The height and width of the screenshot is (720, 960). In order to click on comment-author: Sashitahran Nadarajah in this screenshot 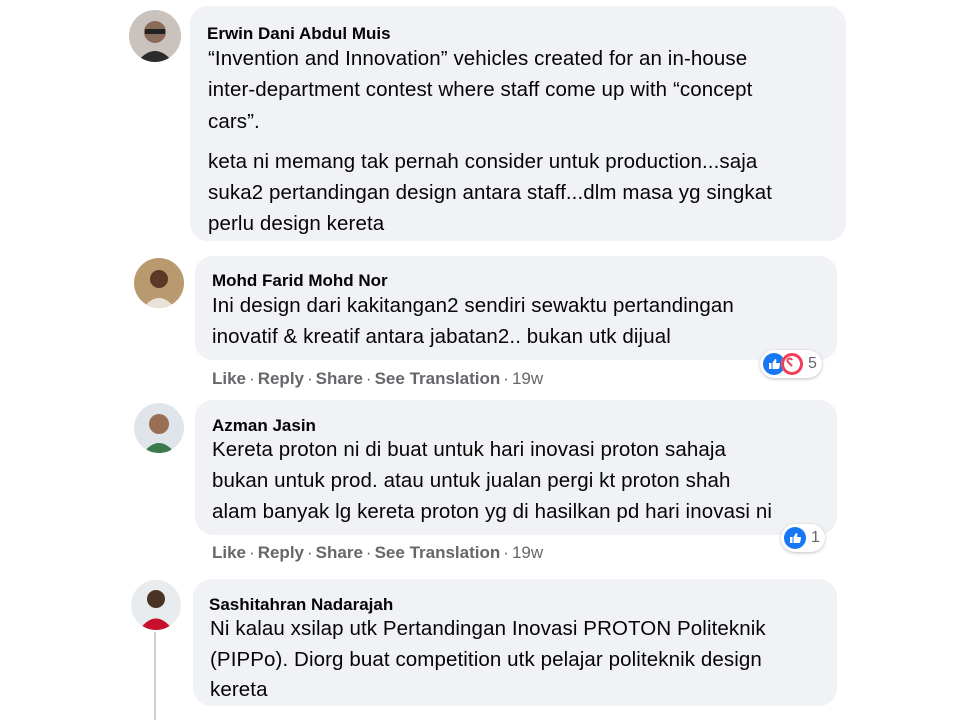, I will do `click(301, 605)`.